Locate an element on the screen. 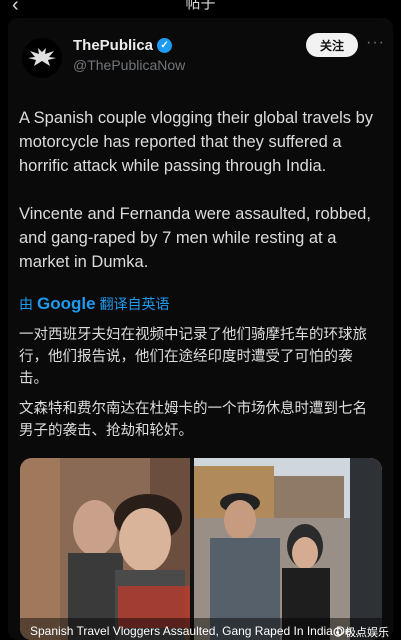 The height and width of the screenshot is (640, 401). follow-button: 关注 is located at coordinates (332, 45).